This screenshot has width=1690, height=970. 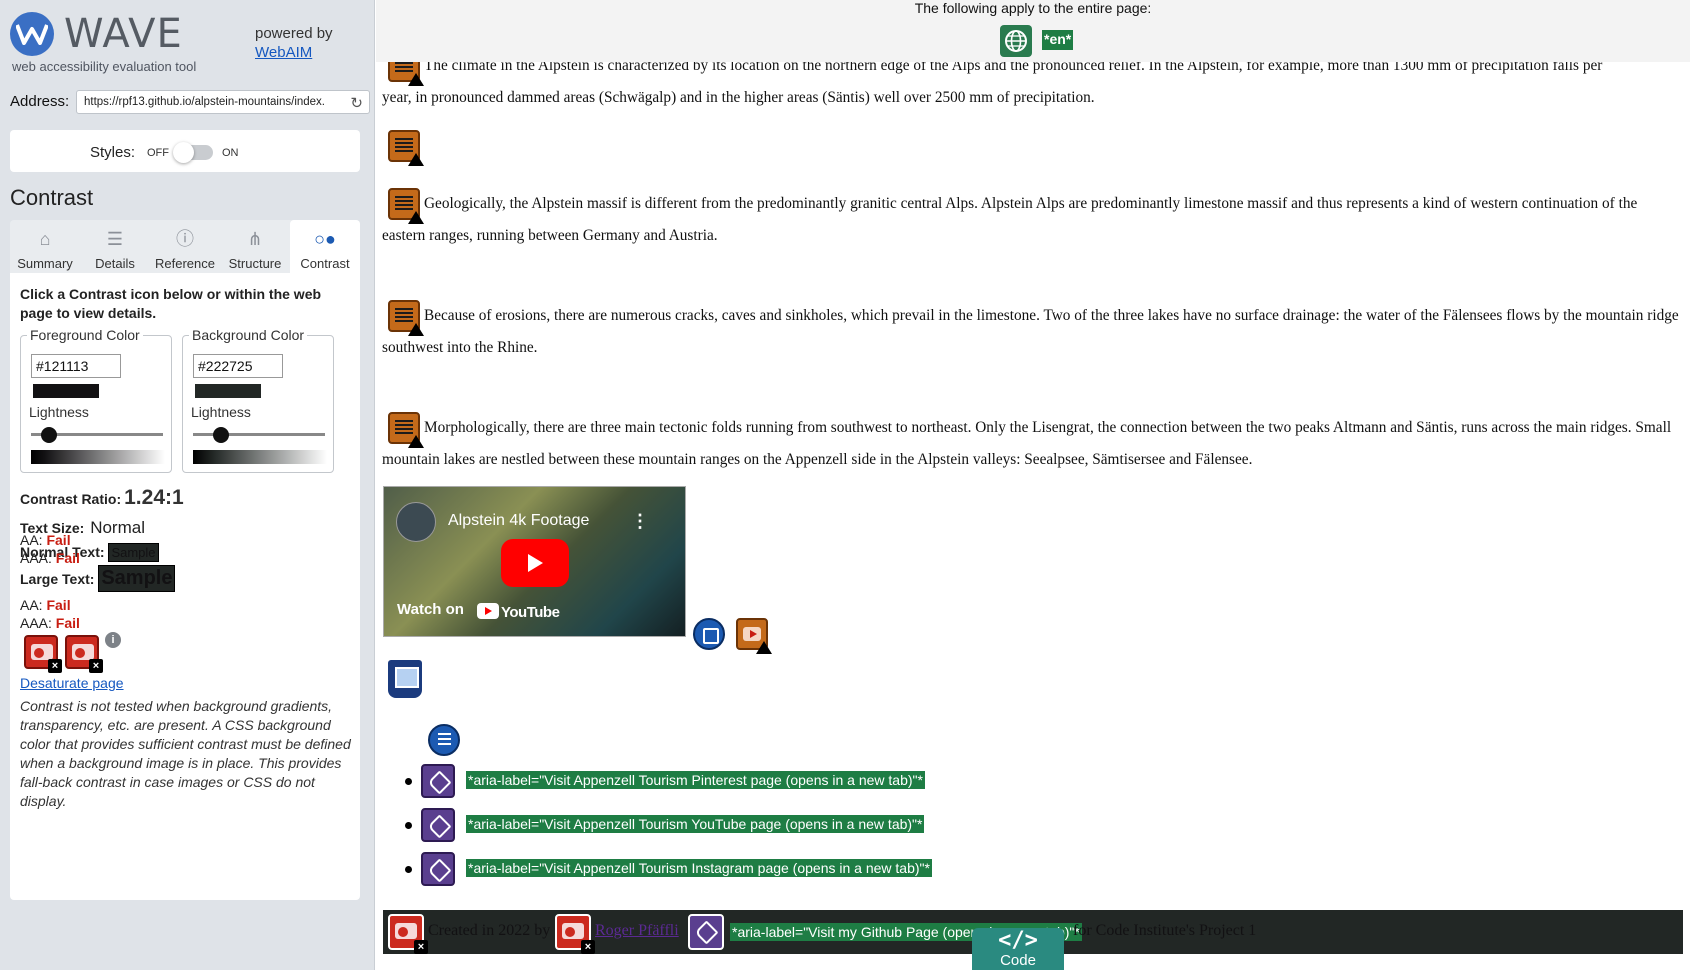 What do you see at coordinates (58, 540) in the screenshot?
I see `normal-aa-fail: Fail` at bounding box center [58, 540].